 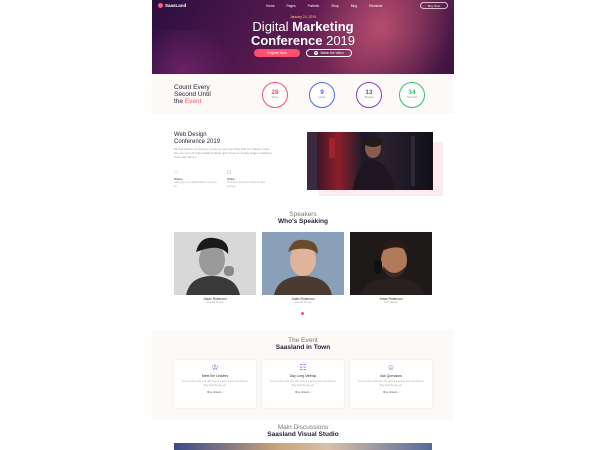 What do you see at coordinates (215, 367) in the screenshot?
I see `leaders-icon: ♔` at bounding box center [215, 367].